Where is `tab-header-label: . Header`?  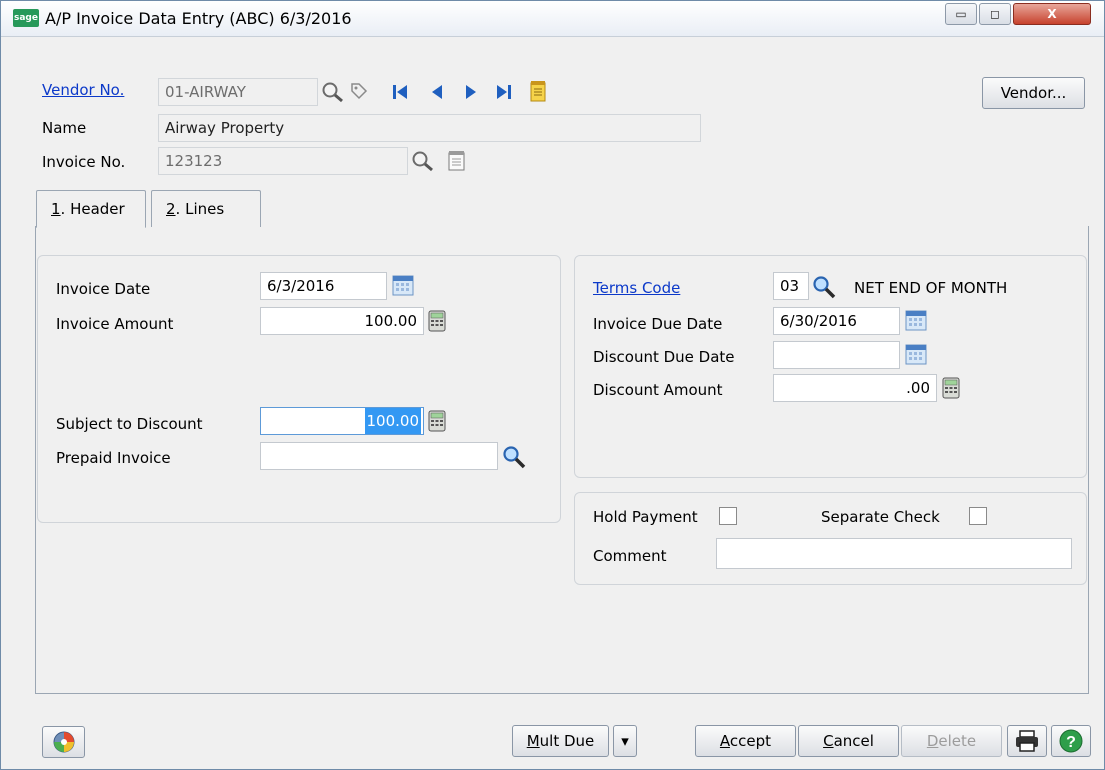
tab-header-label: . Header is located at coordinates (92, 209).